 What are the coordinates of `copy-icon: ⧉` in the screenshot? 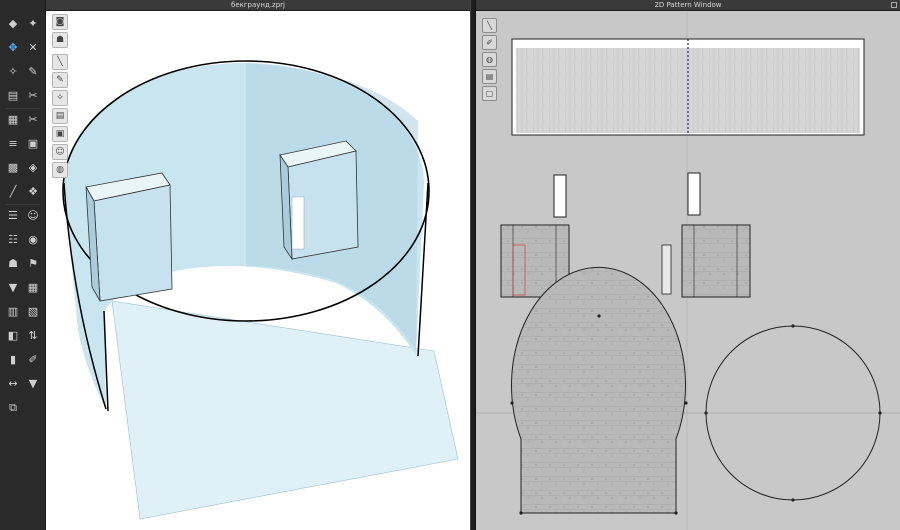 It's located at (13, 407).